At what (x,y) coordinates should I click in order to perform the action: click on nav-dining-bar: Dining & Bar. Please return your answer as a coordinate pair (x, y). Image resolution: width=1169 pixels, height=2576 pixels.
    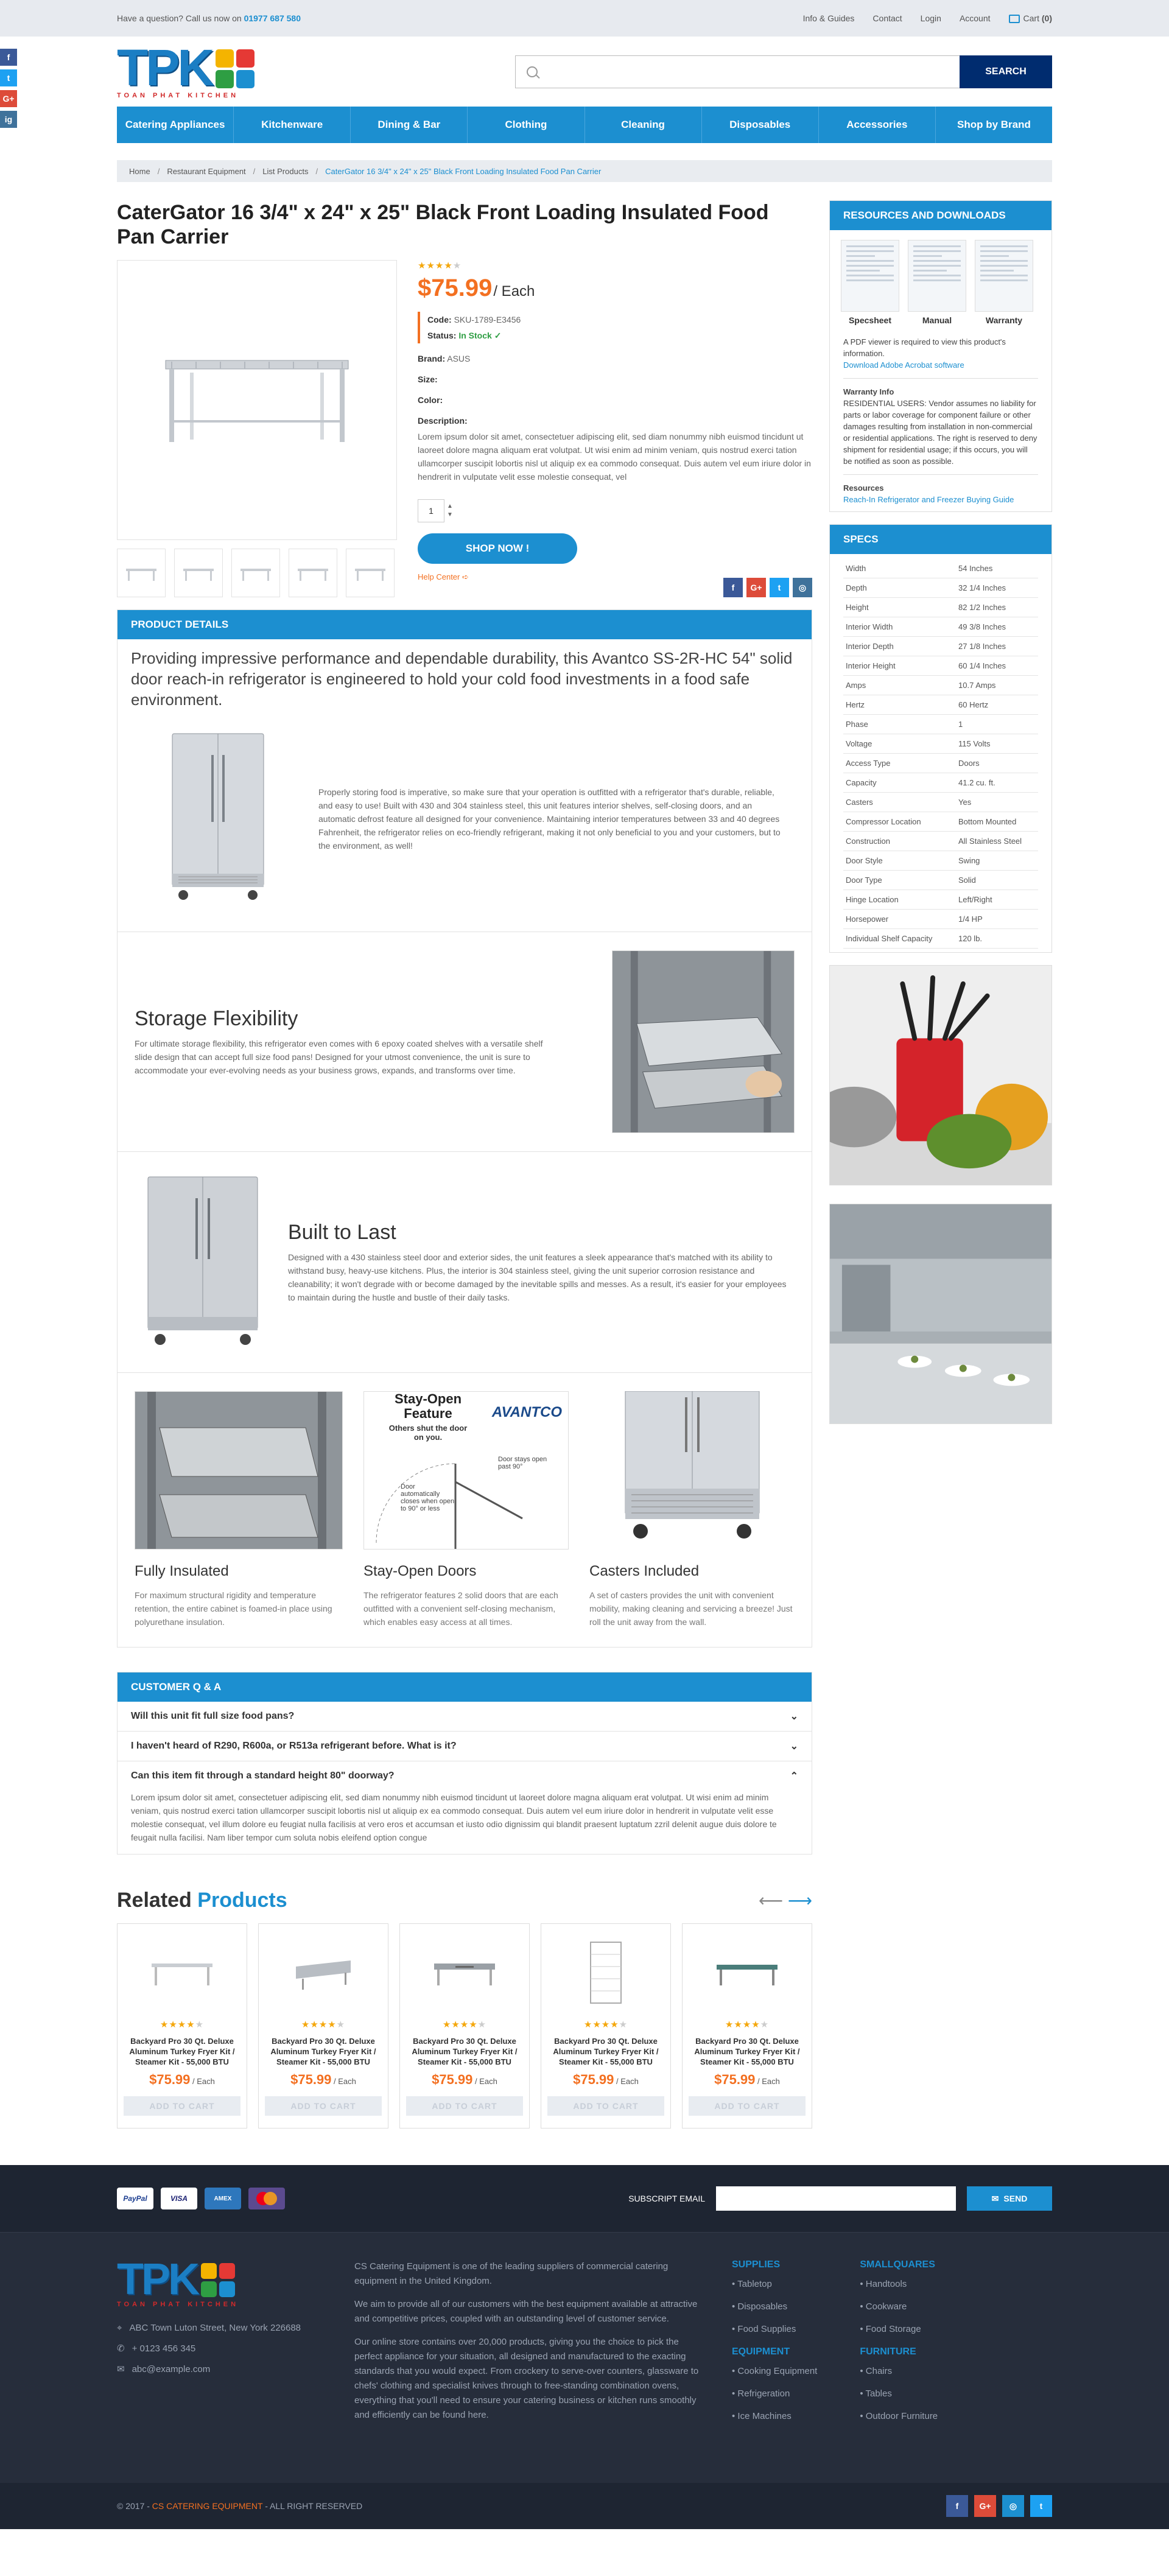
    Looking at the image, I should click on (409, 125).